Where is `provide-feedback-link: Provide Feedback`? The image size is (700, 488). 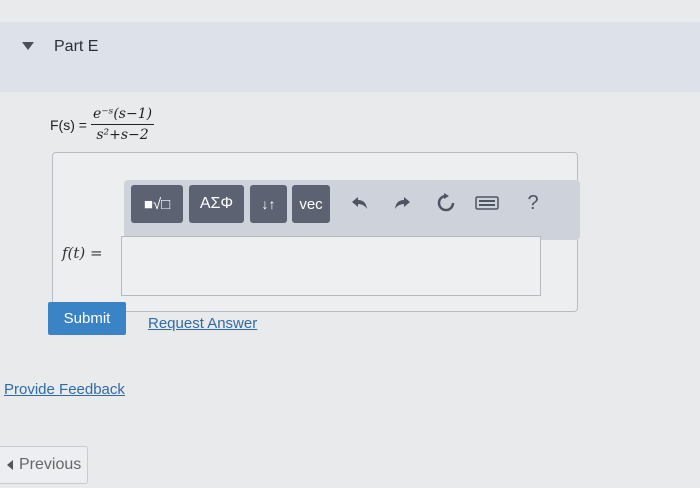 provide-feedback-link: Provide Feedback is located at coordinates (64, 389).